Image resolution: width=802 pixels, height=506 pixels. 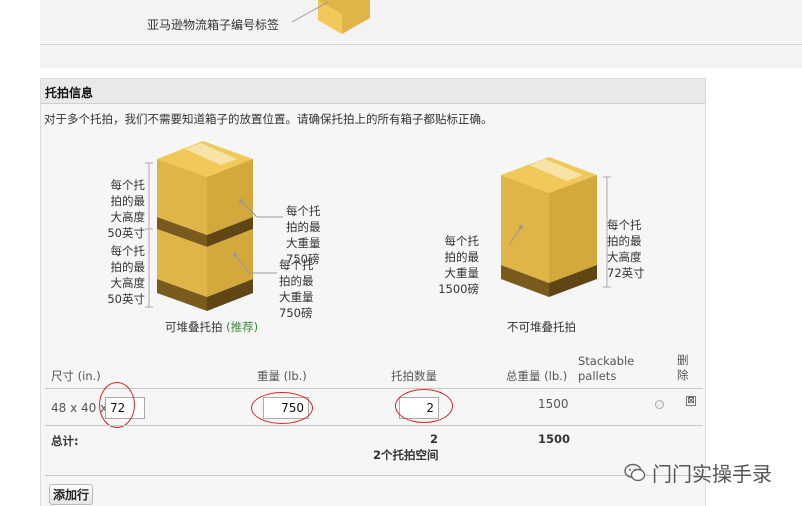 I want to click on header-total-weight: 总重量 (lb.), so click(x=537, y=376).